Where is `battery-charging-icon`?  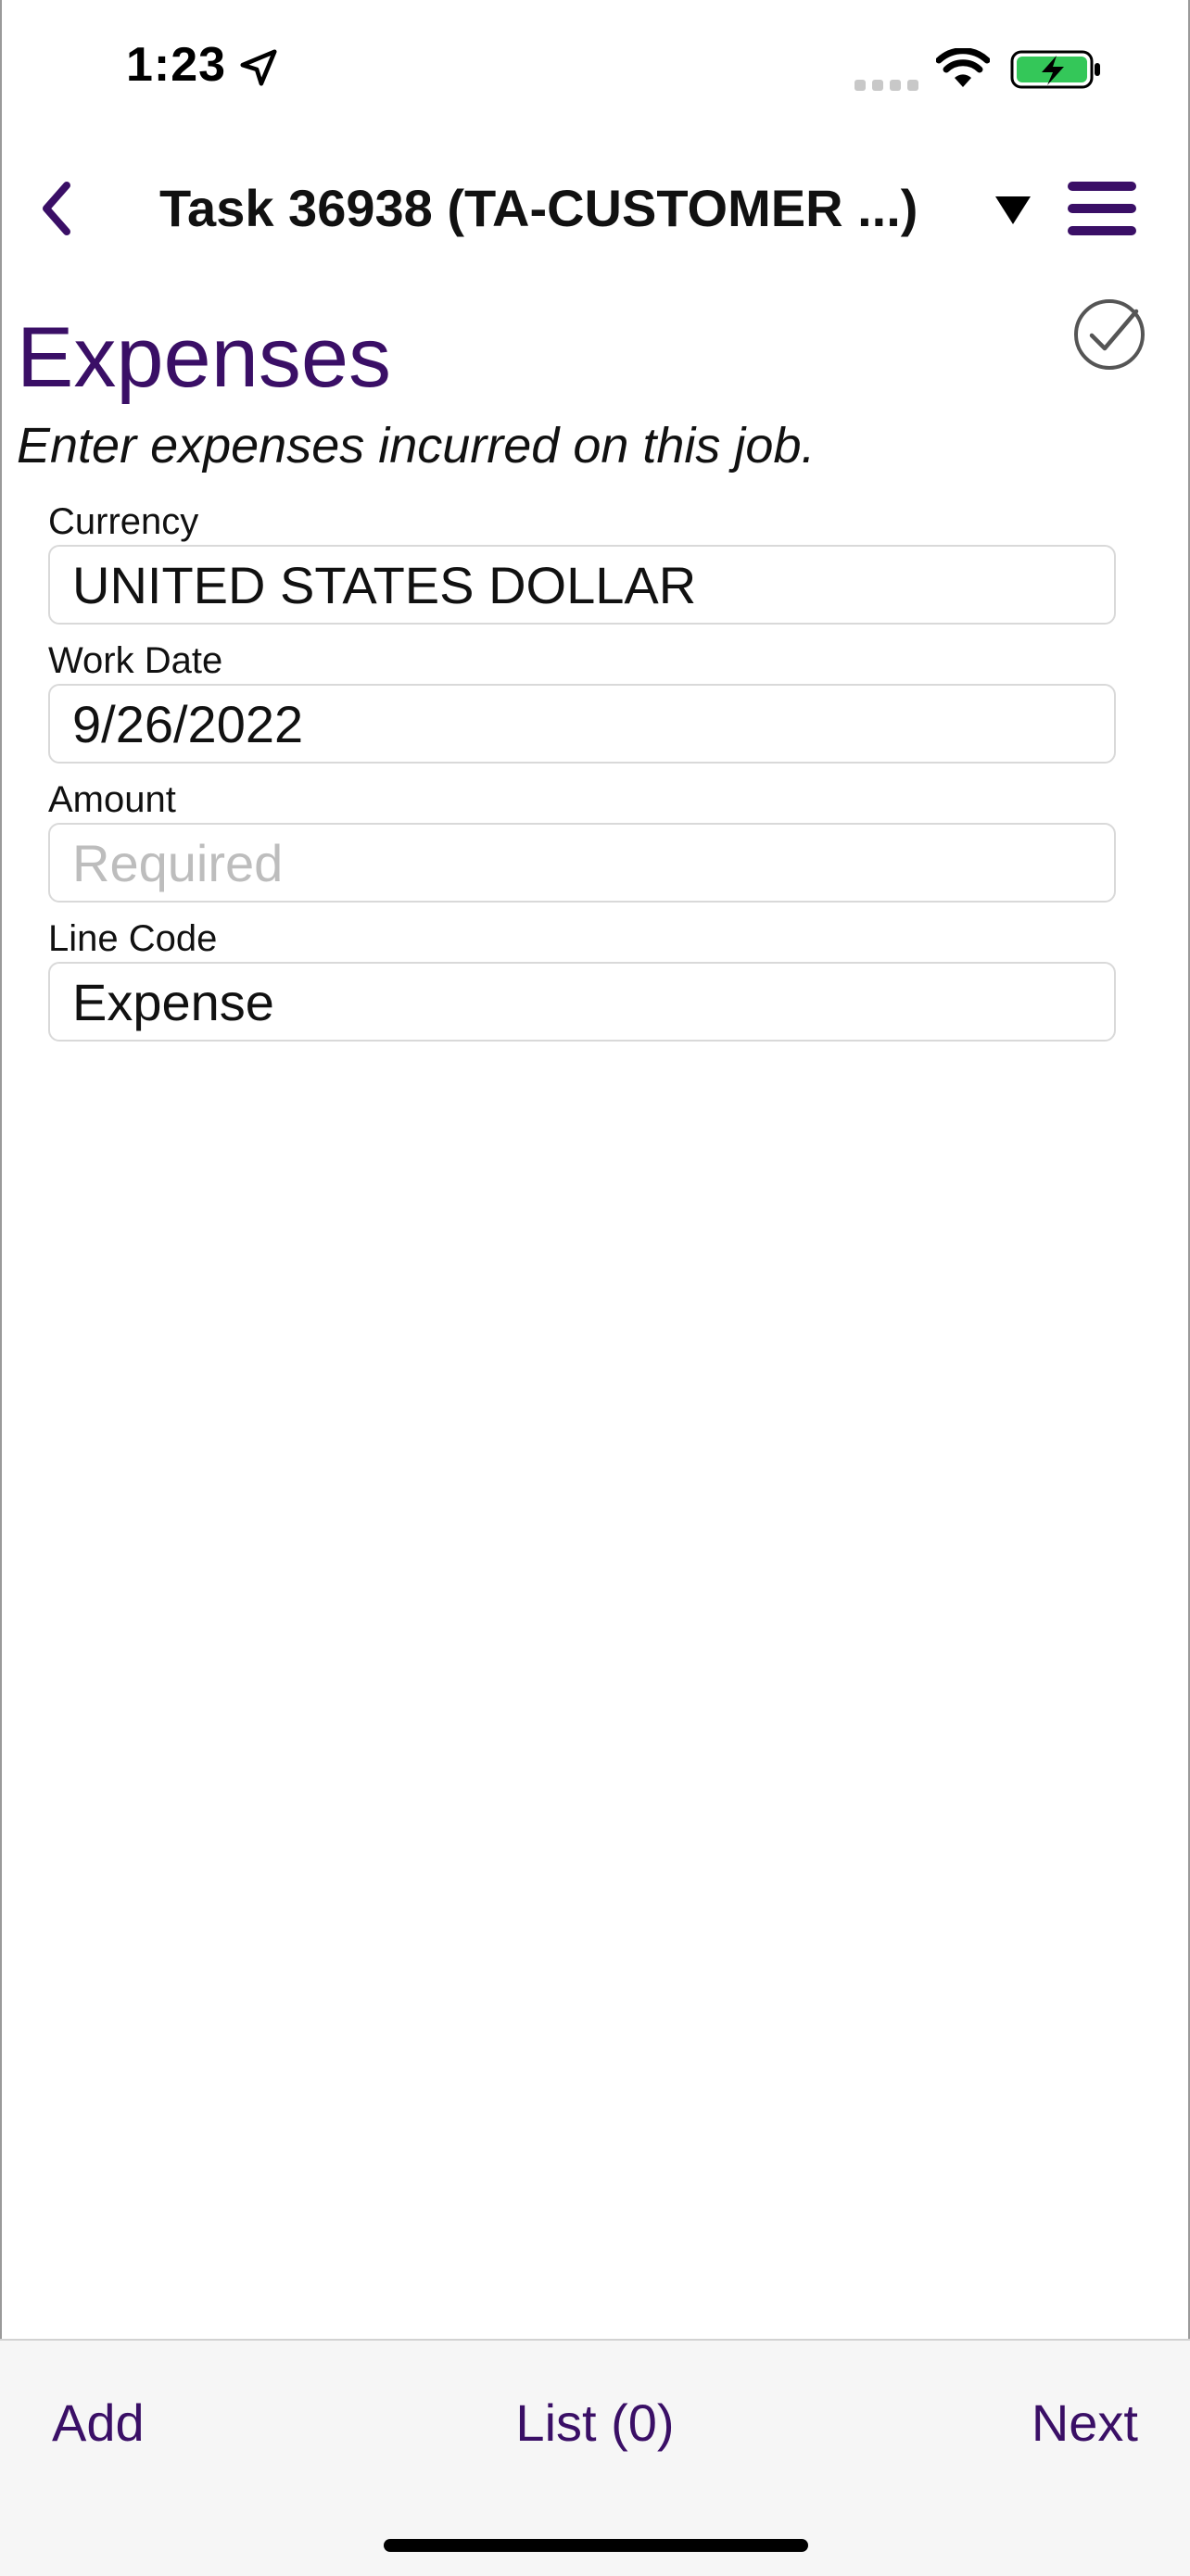 battery-charging-icon is located at coordinates (1055, 69).